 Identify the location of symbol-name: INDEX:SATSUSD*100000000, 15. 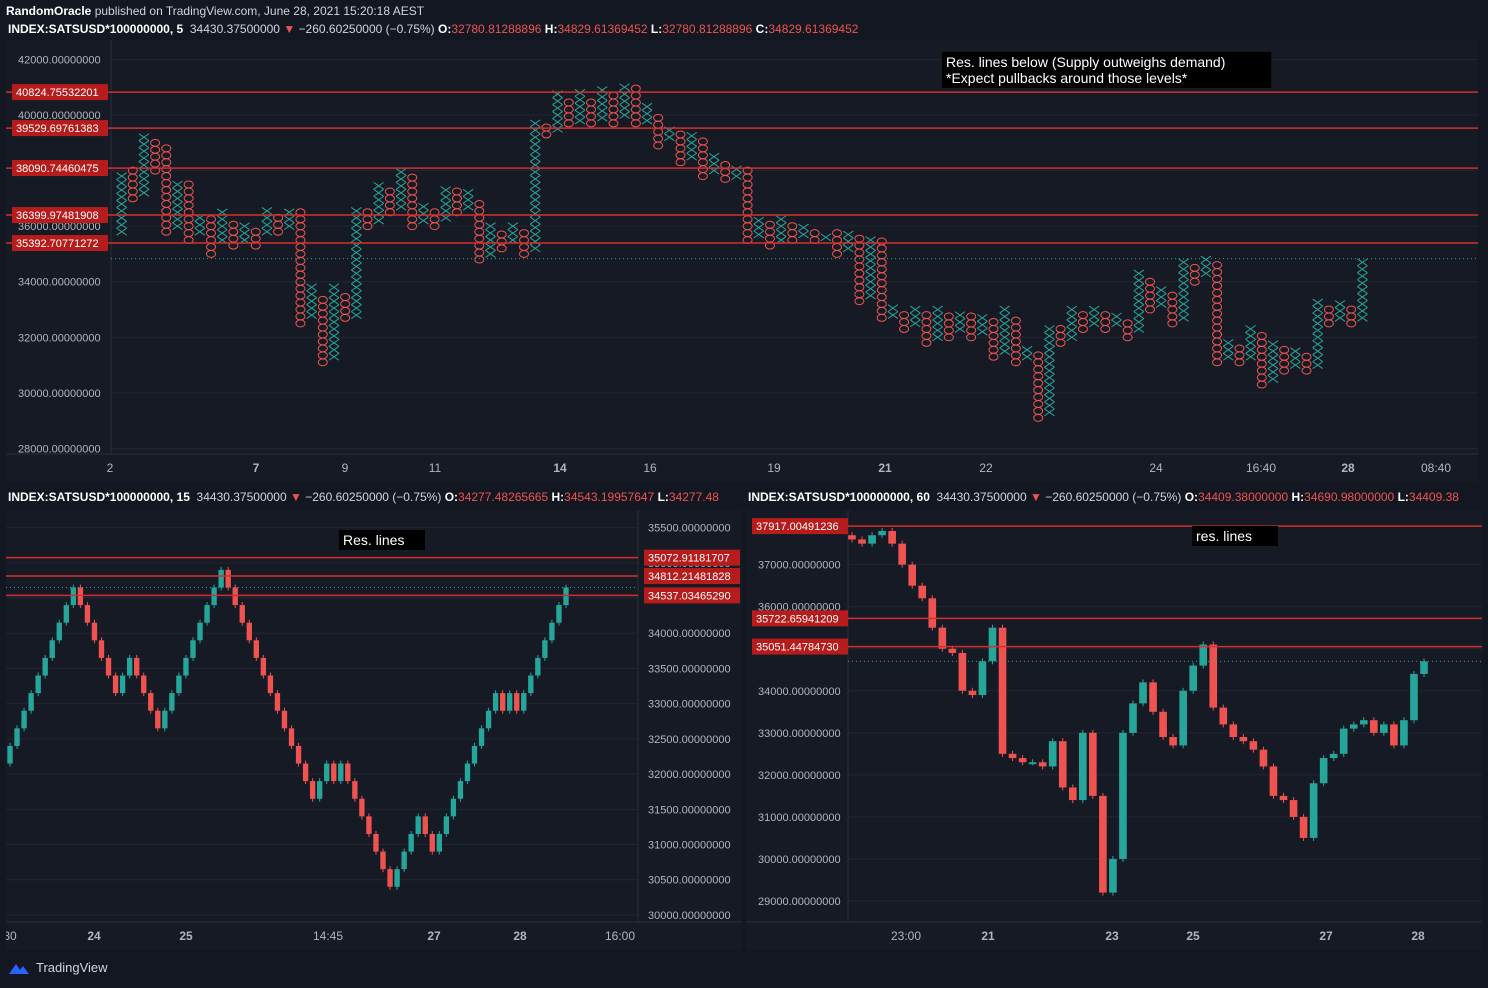
(99, 497).